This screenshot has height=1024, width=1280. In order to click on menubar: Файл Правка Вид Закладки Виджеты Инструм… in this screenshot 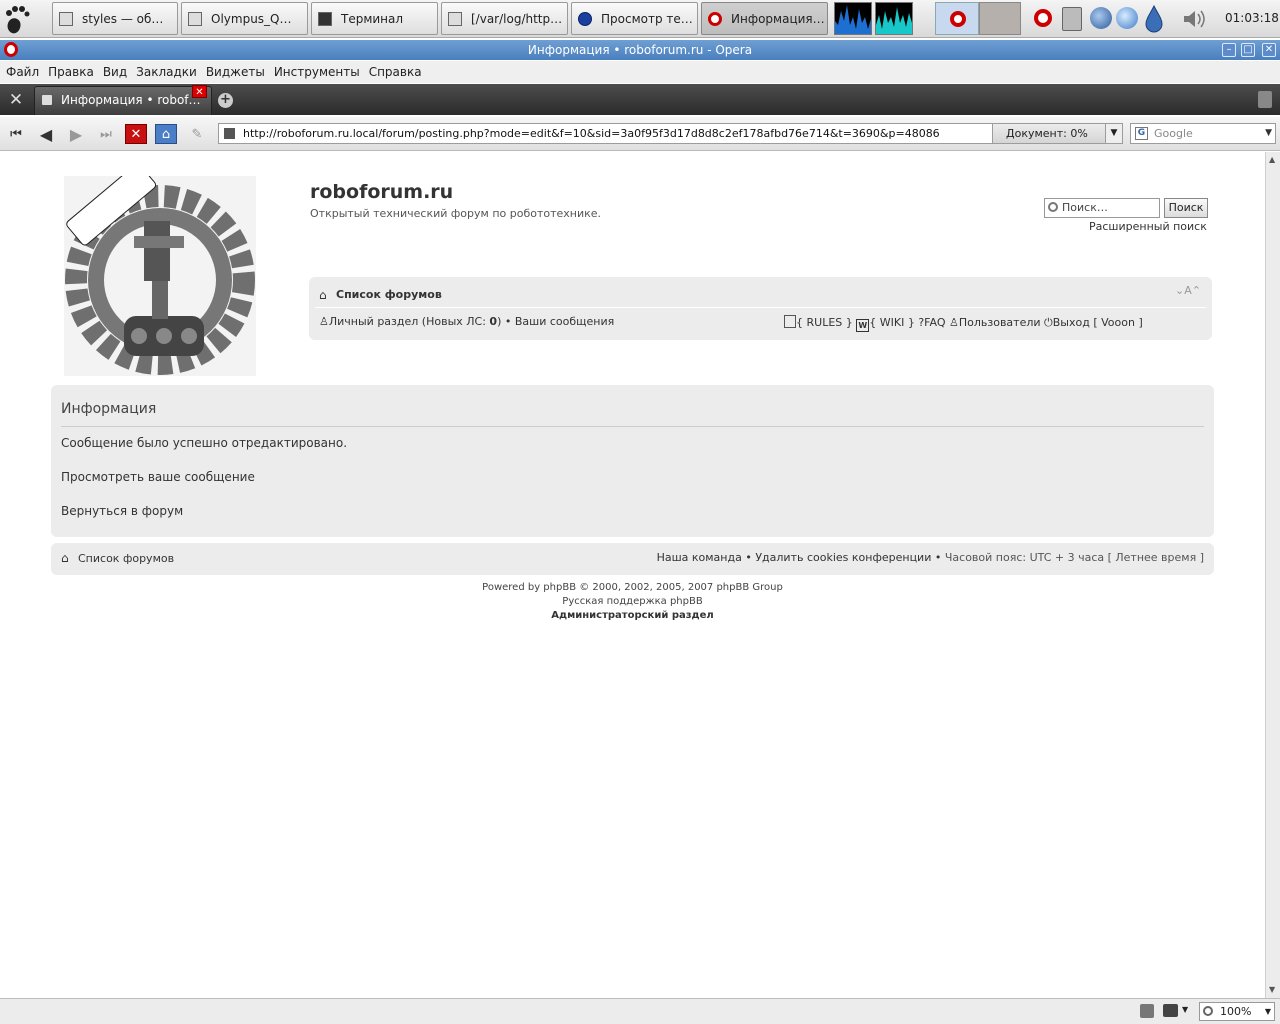, I will do `click(640, 72)`.